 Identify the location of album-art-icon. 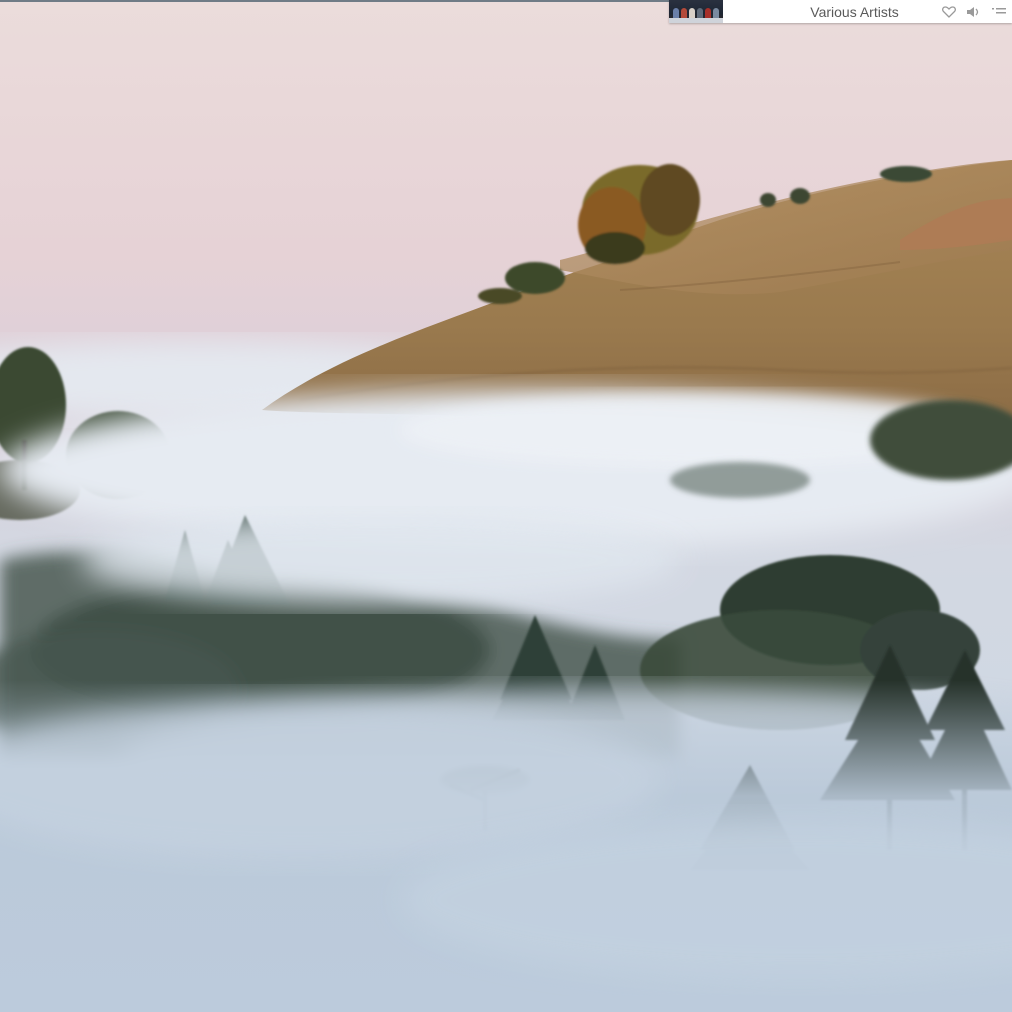
(696, 11).